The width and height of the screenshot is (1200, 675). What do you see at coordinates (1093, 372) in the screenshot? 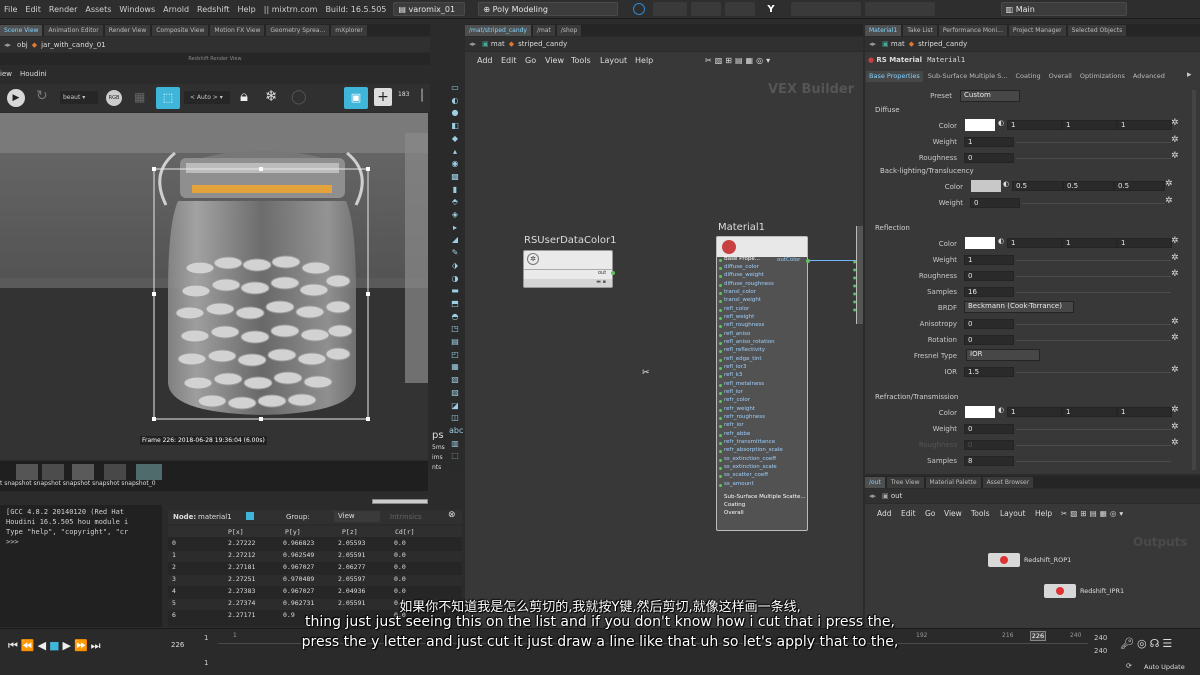
I see `ior-slider` at bounding box center [1093, 372].